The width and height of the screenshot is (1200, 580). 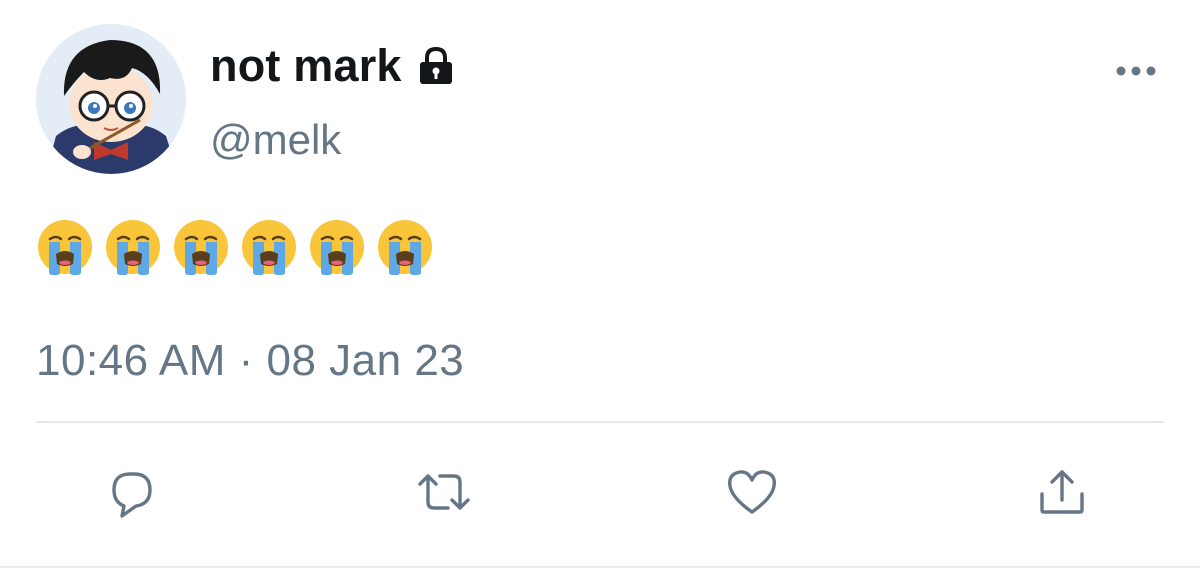 I want to click on share-icon, so click(x=1062, y=492).